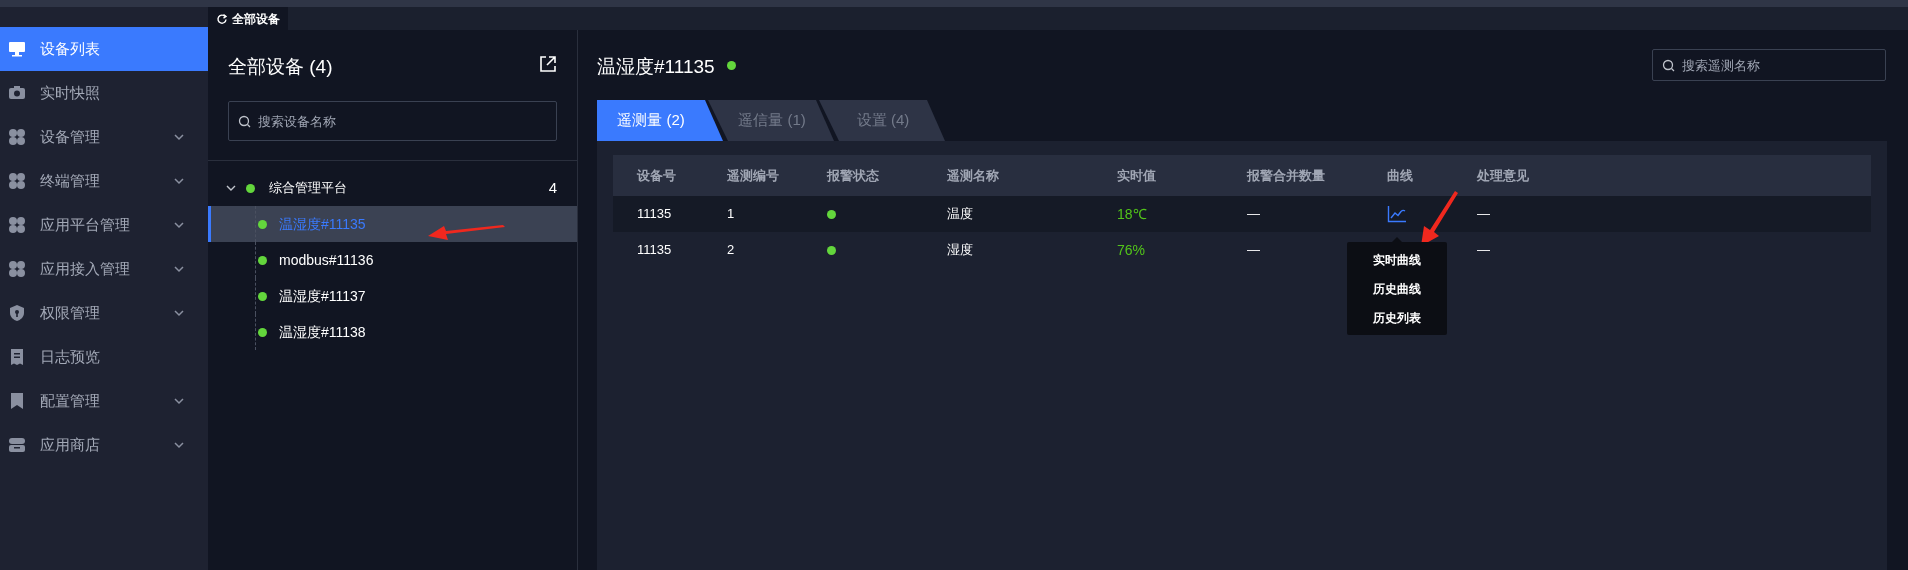 The height and width of the screenshot is (570, 1908). Describe the element at coordinates (222, 18) in the screenshot. I see `refresh-icon` at that location.